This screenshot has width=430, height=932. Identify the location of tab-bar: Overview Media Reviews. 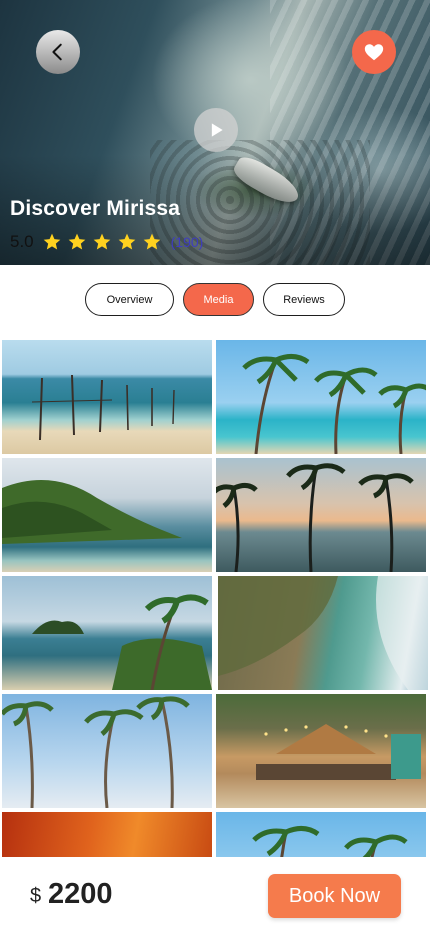
(215, 300).